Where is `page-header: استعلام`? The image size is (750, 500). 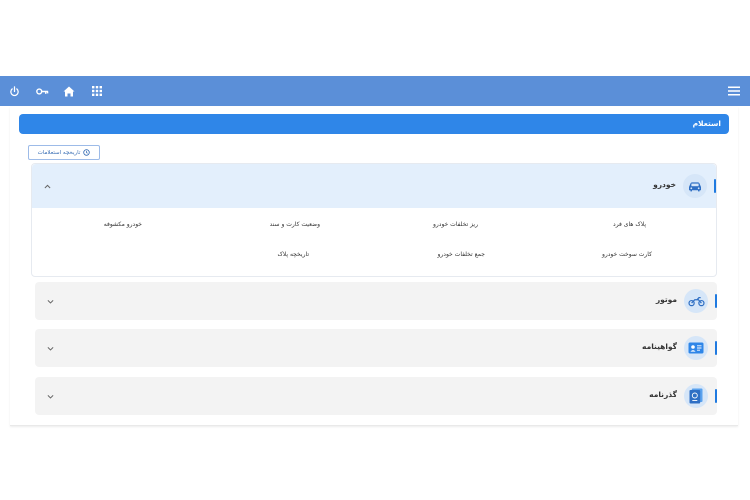
page-header: استعلام is located at coordinates (374, 124).